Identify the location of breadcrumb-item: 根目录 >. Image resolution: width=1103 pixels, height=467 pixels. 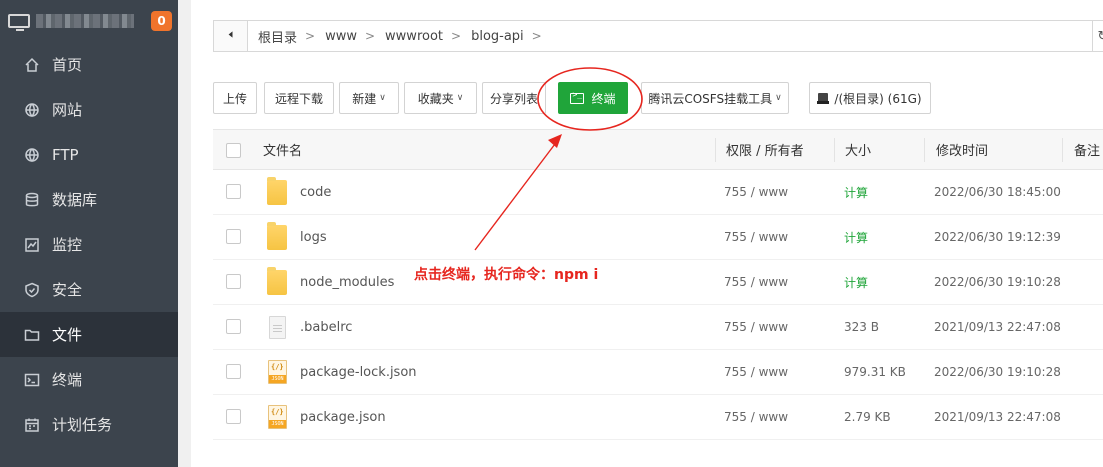
(286, 36).